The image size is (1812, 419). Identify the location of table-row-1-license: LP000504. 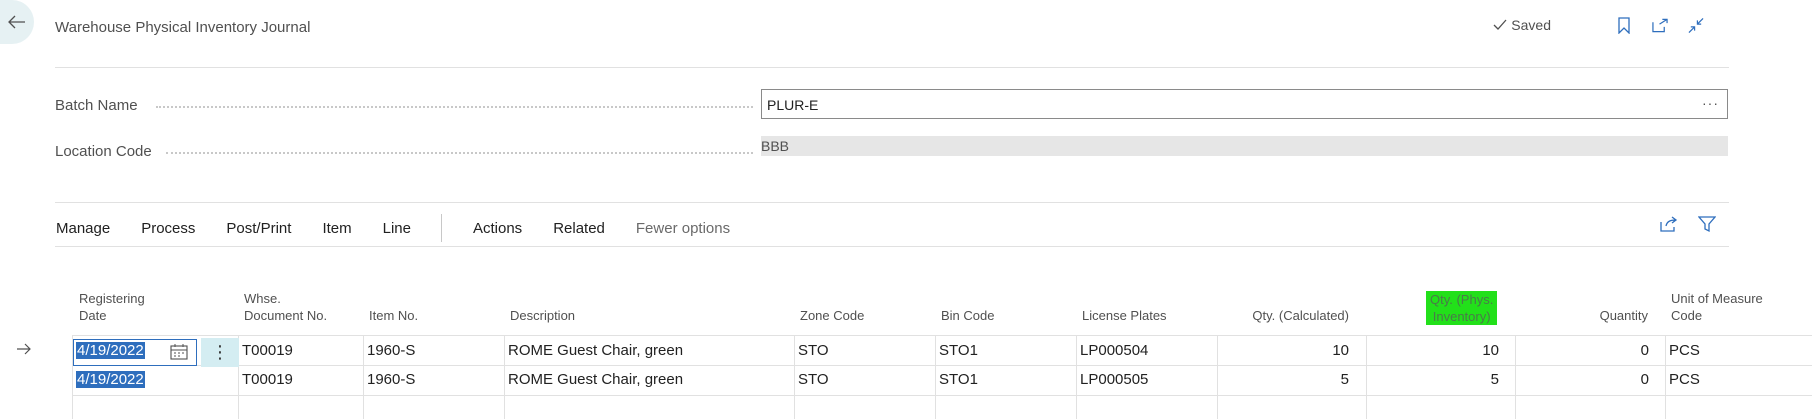
(1114, 350).